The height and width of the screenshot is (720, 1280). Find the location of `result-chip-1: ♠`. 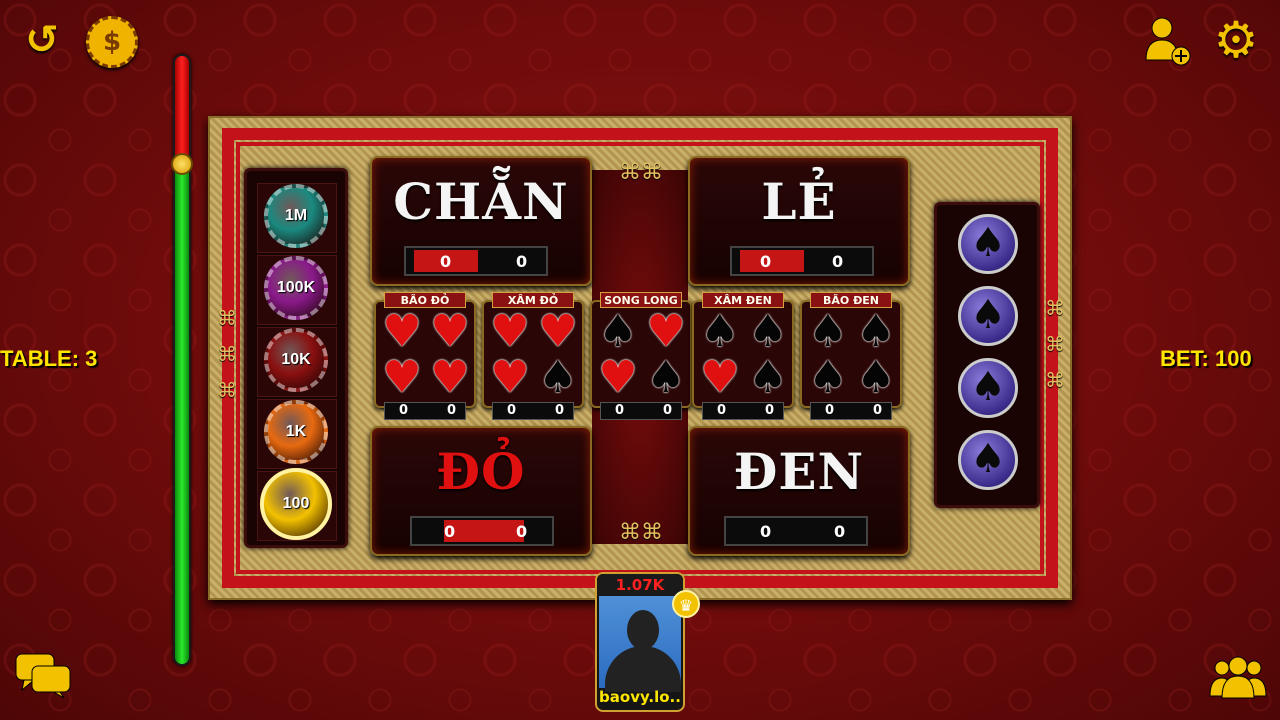

result-chip-1: ♠ is located at coordinates (988, 244).